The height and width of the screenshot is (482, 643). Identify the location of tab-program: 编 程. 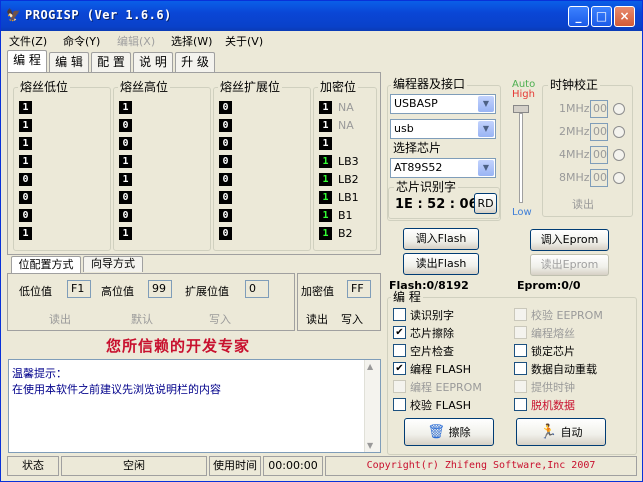
(27, 61).